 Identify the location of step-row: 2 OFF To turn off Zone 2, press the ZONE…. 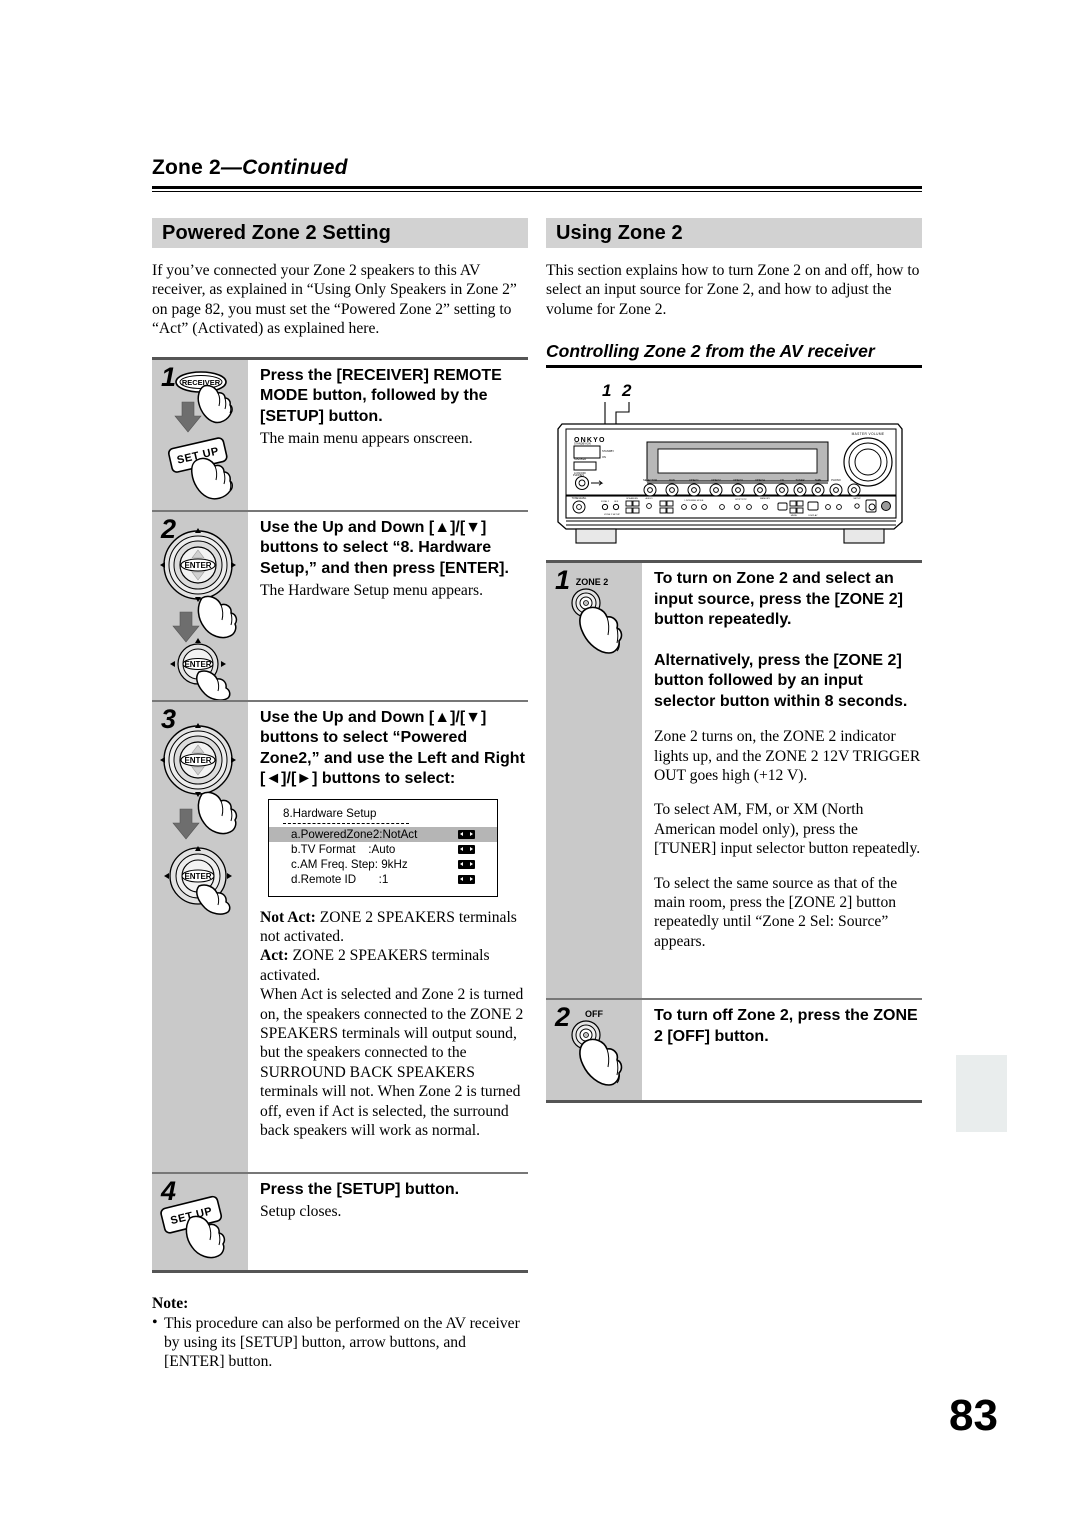
(734, 1052).